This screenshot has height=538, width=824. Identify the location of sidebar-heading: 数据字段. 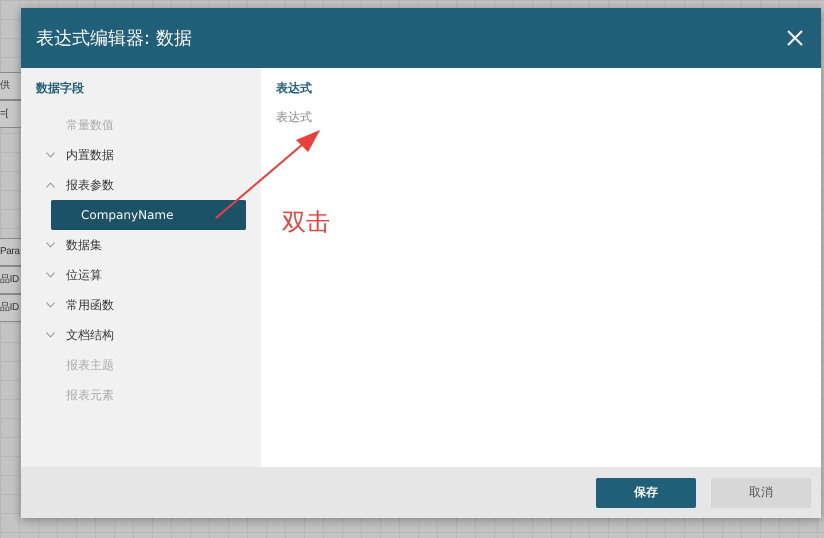
(60, 88).